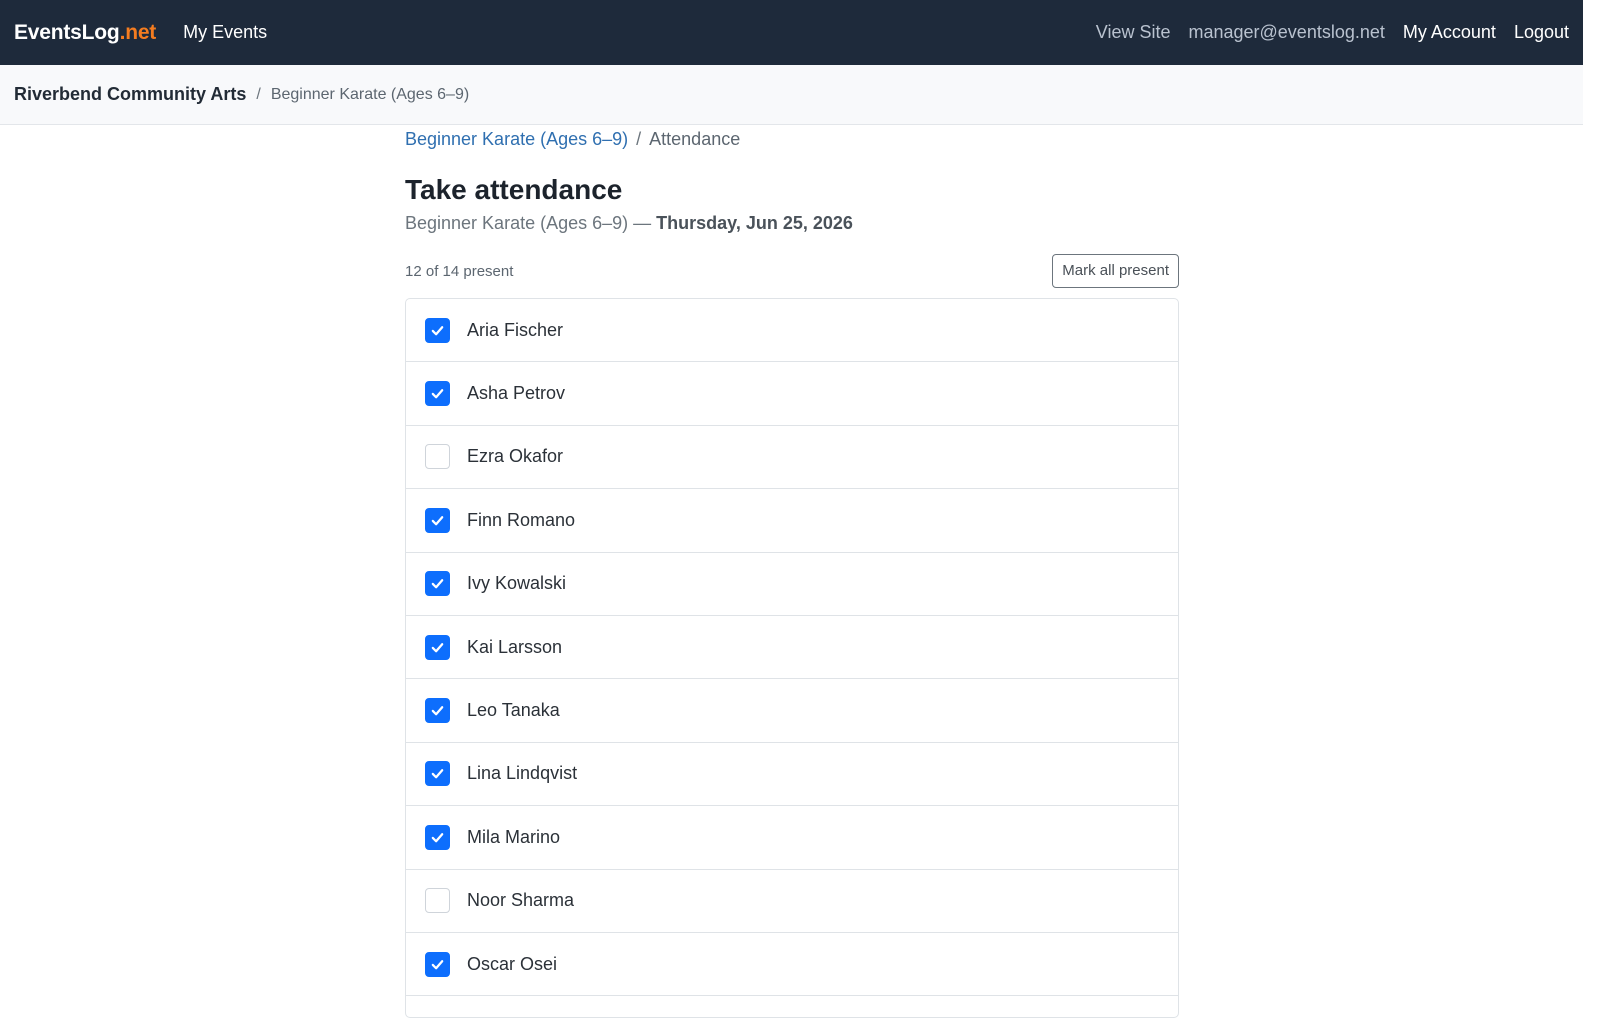  Describe the element at coordinates (521, 900) in the screenshot. I see `attendee-name: Noor Sharma` at that location.